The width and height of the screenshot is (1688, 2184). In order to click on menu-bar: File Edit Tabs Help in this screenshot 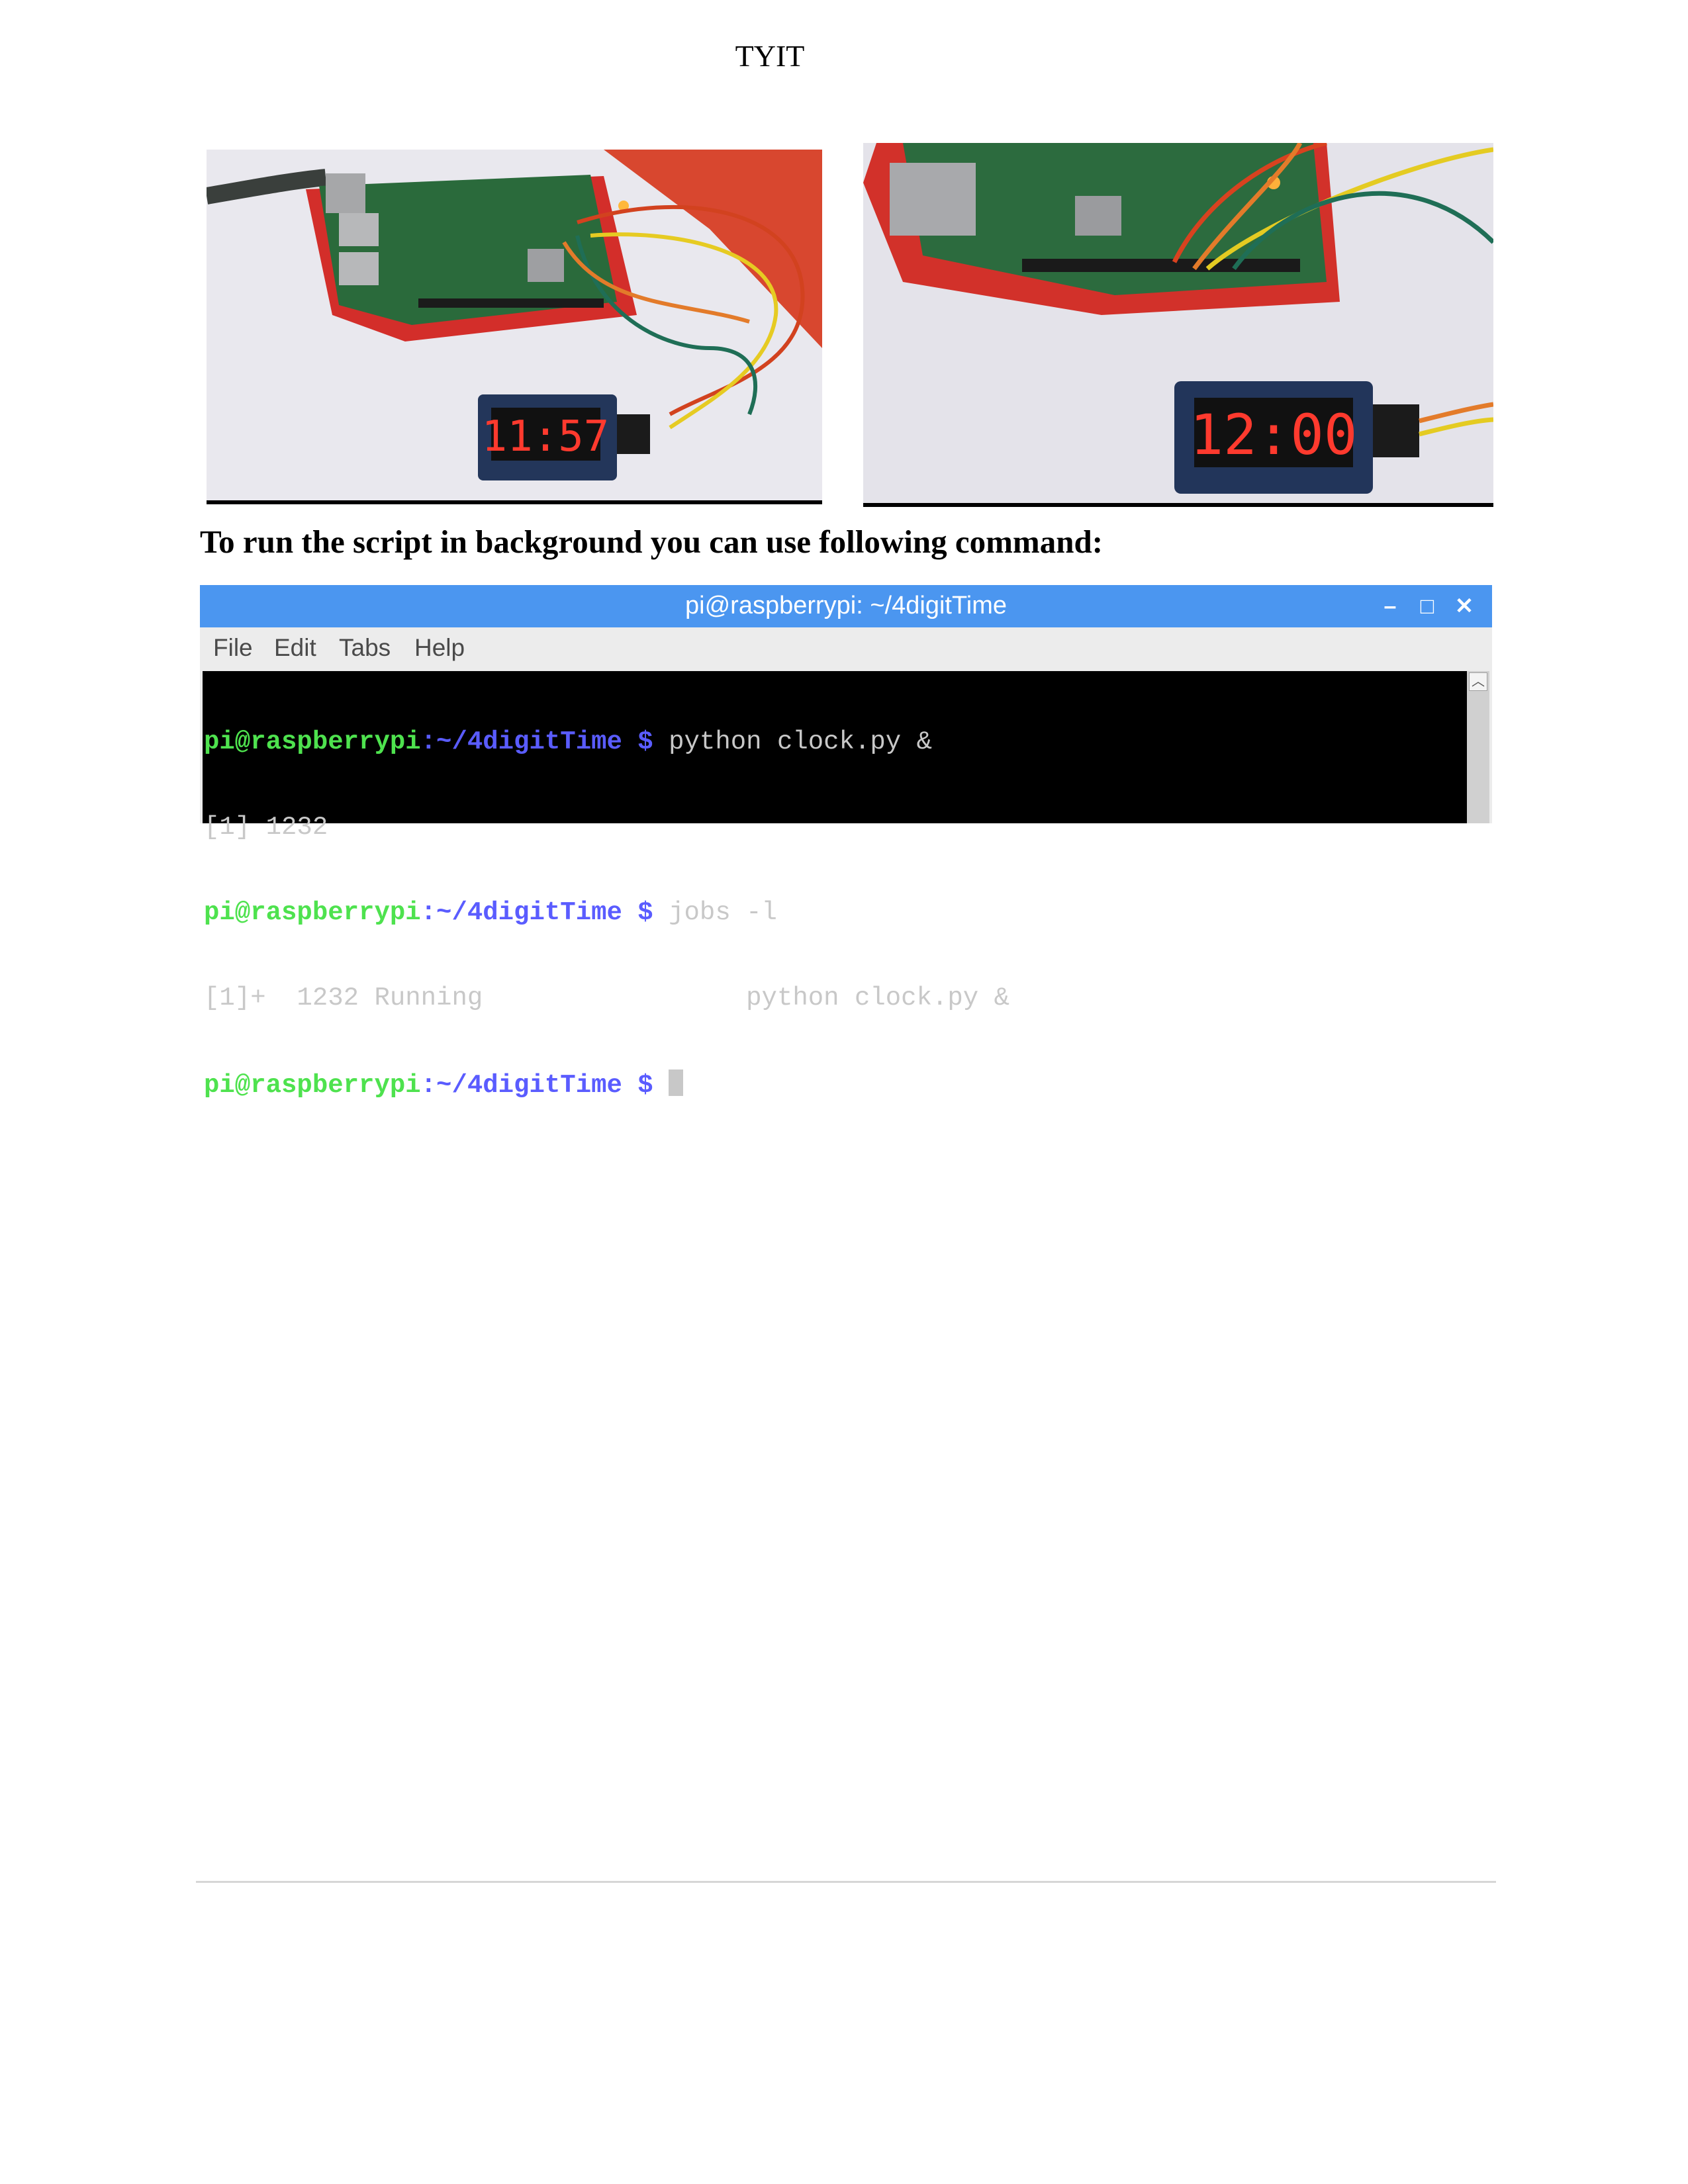, I will do `click(846, 644)`.